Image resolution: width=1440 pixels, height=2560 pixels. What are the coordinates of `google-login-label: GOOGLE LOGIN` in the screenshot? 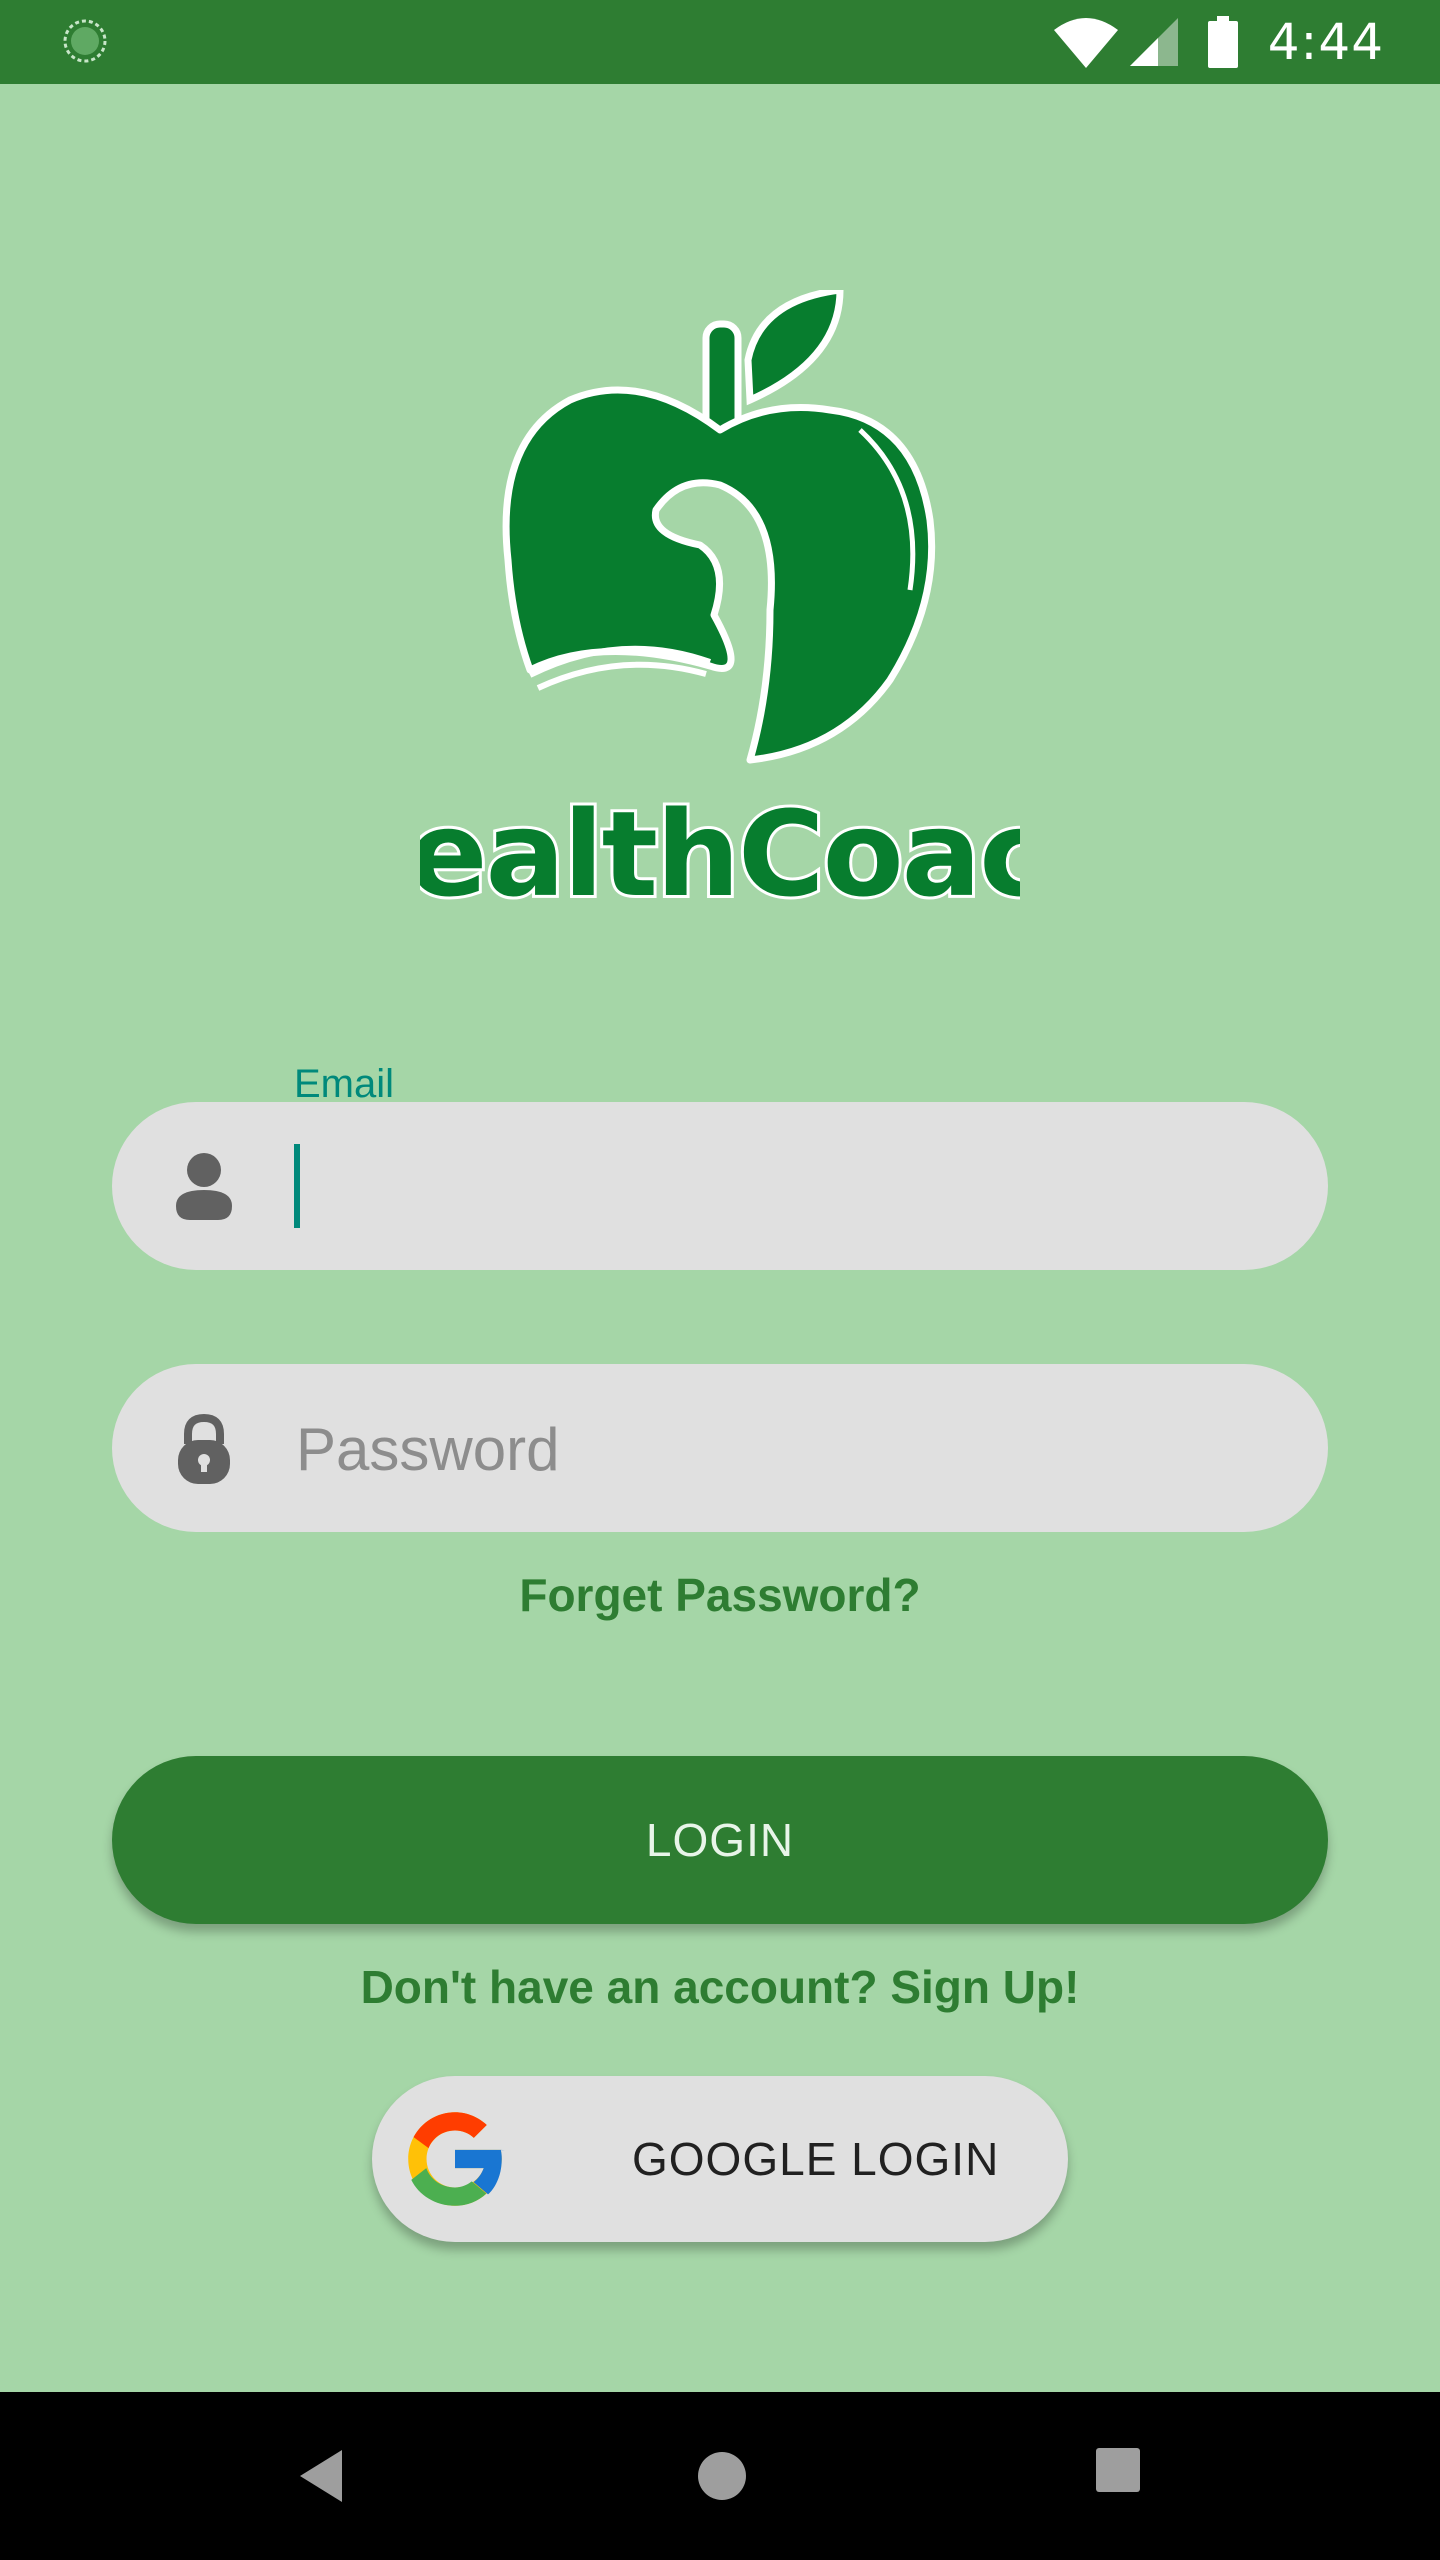 It's located at (816, 2159).